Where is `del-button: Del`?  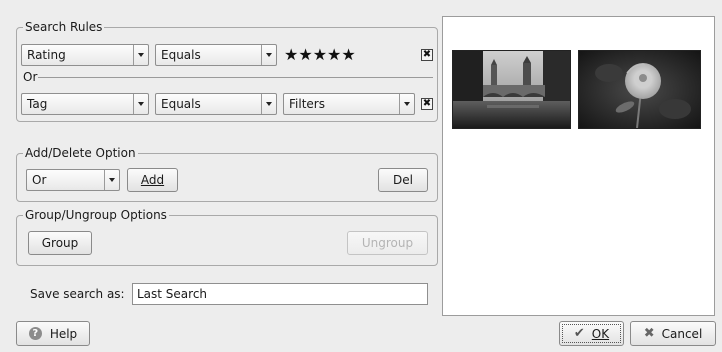
del-button: Del is located at coordinates (403, 180).